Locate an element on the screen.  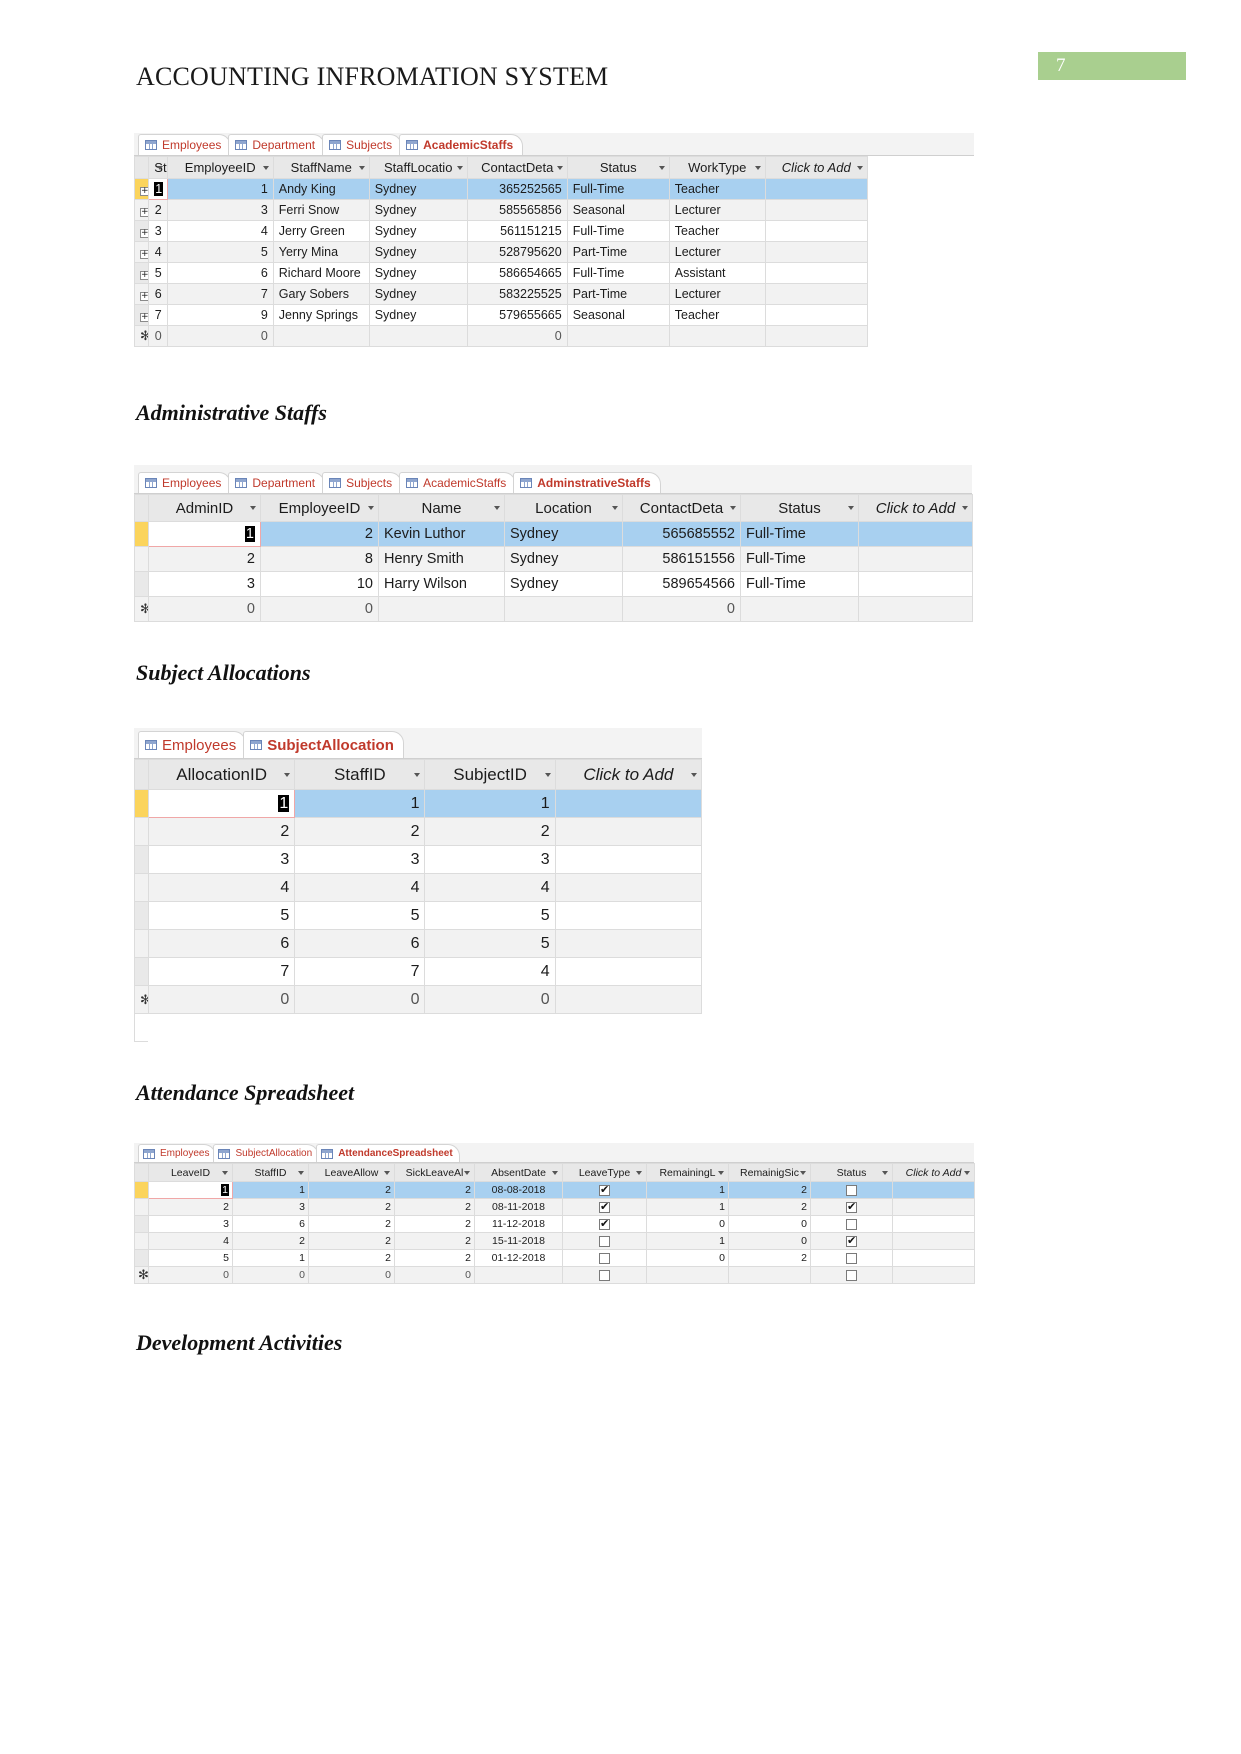
column-header-status: Status is located at coordinates (799, 508).